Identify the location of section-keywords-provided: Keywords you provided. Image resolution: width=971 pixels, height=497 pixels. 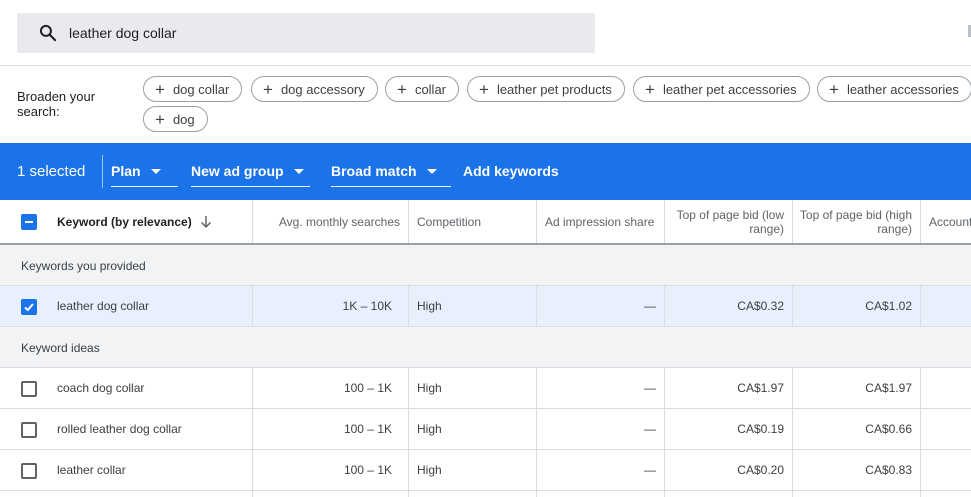
(485, 265).